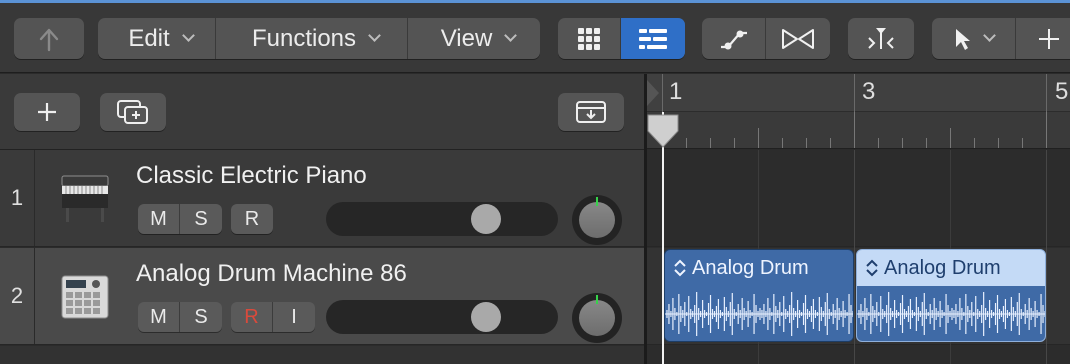 This screenshot has width=1070, height=364. Describe the element at coordinates (858, 93) in the screenshot. I see `ruler-bar-numbers: 1 3 5` at that location.